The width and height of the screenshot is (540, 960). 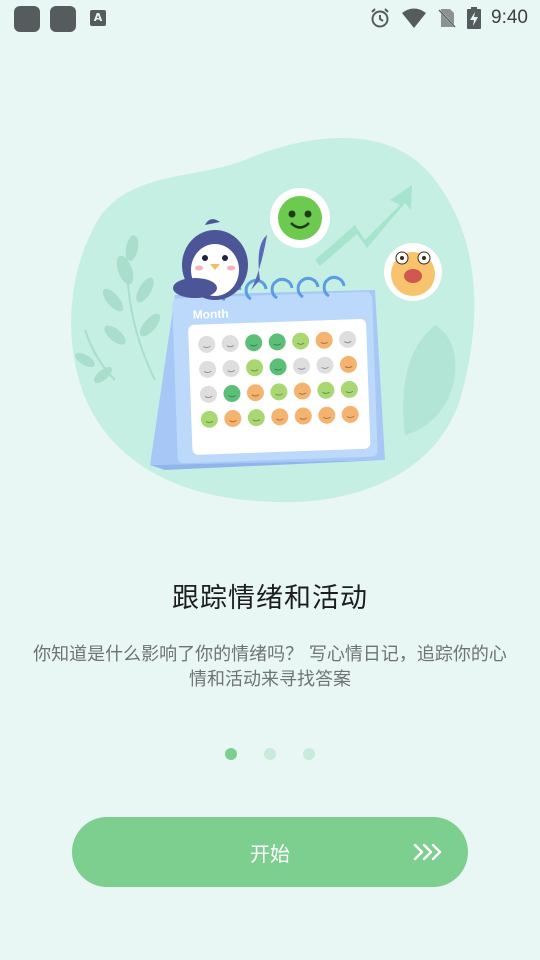 What do you see at coordinates (270, 18) in the screenshot?
I see `status-bar: A 9:40` at bounding box center [270, 18].